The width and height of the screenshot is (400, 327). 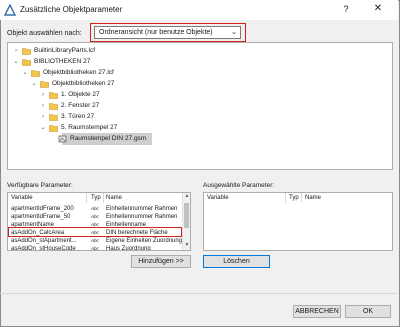 What do you see at coordinates (234, 32) in the screenshot?
I see `chevron-down-icon: ⌄` at bounding box center [234, 32].